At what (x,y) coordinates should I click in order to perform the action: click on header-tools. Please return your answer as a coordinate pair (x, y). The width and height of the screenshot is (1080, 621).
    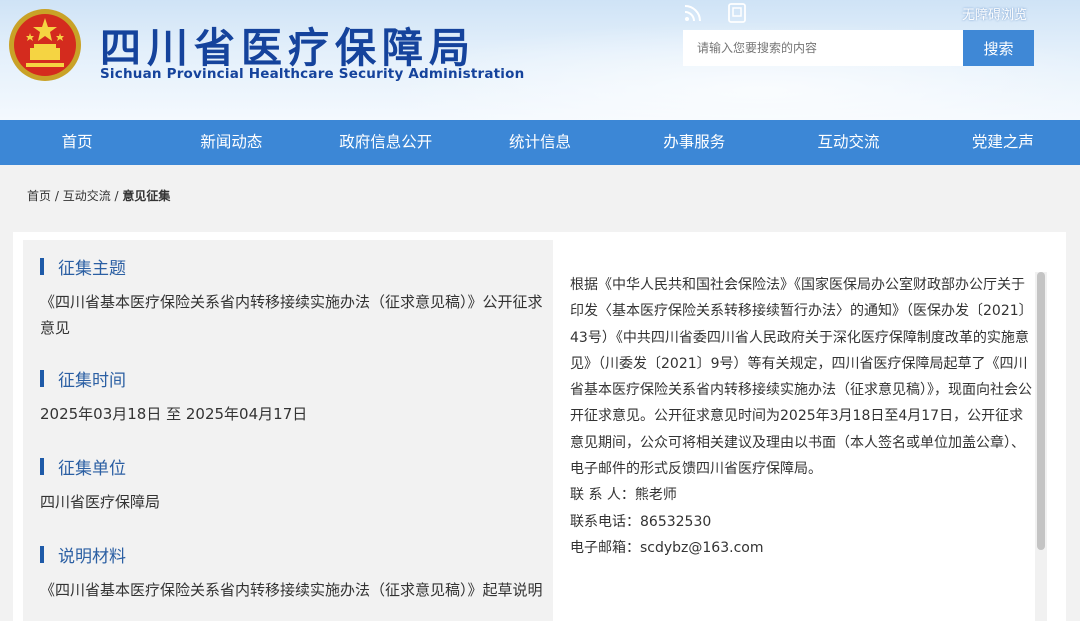
    Looking at the image, I should click on (715, 13).